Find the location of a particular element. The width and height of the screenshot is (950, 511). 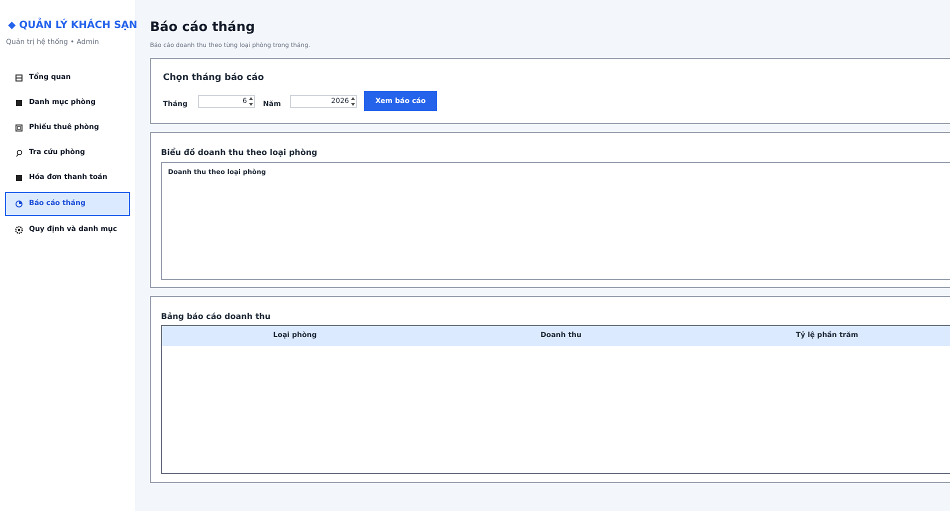

card-title: Bảng báo cáo doanh thu is located at coordinates (216, 316).